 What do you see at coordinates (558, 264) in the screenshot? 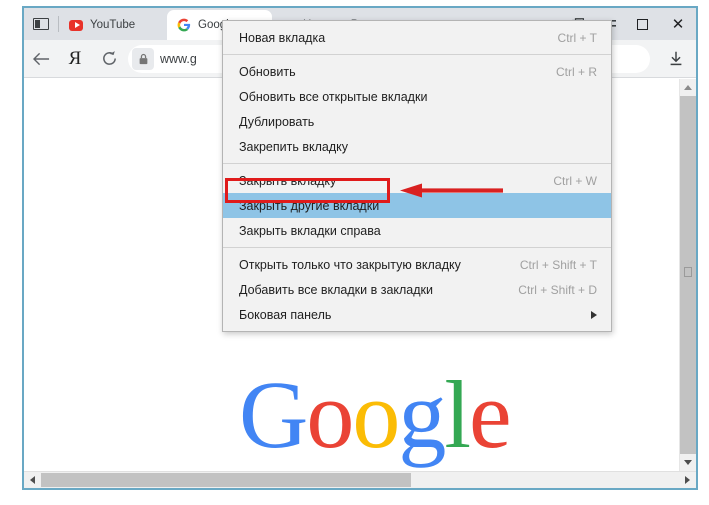
I see `menu-item-shortcut: Ctrl + Shift + T` at bounding box center [558, 264].